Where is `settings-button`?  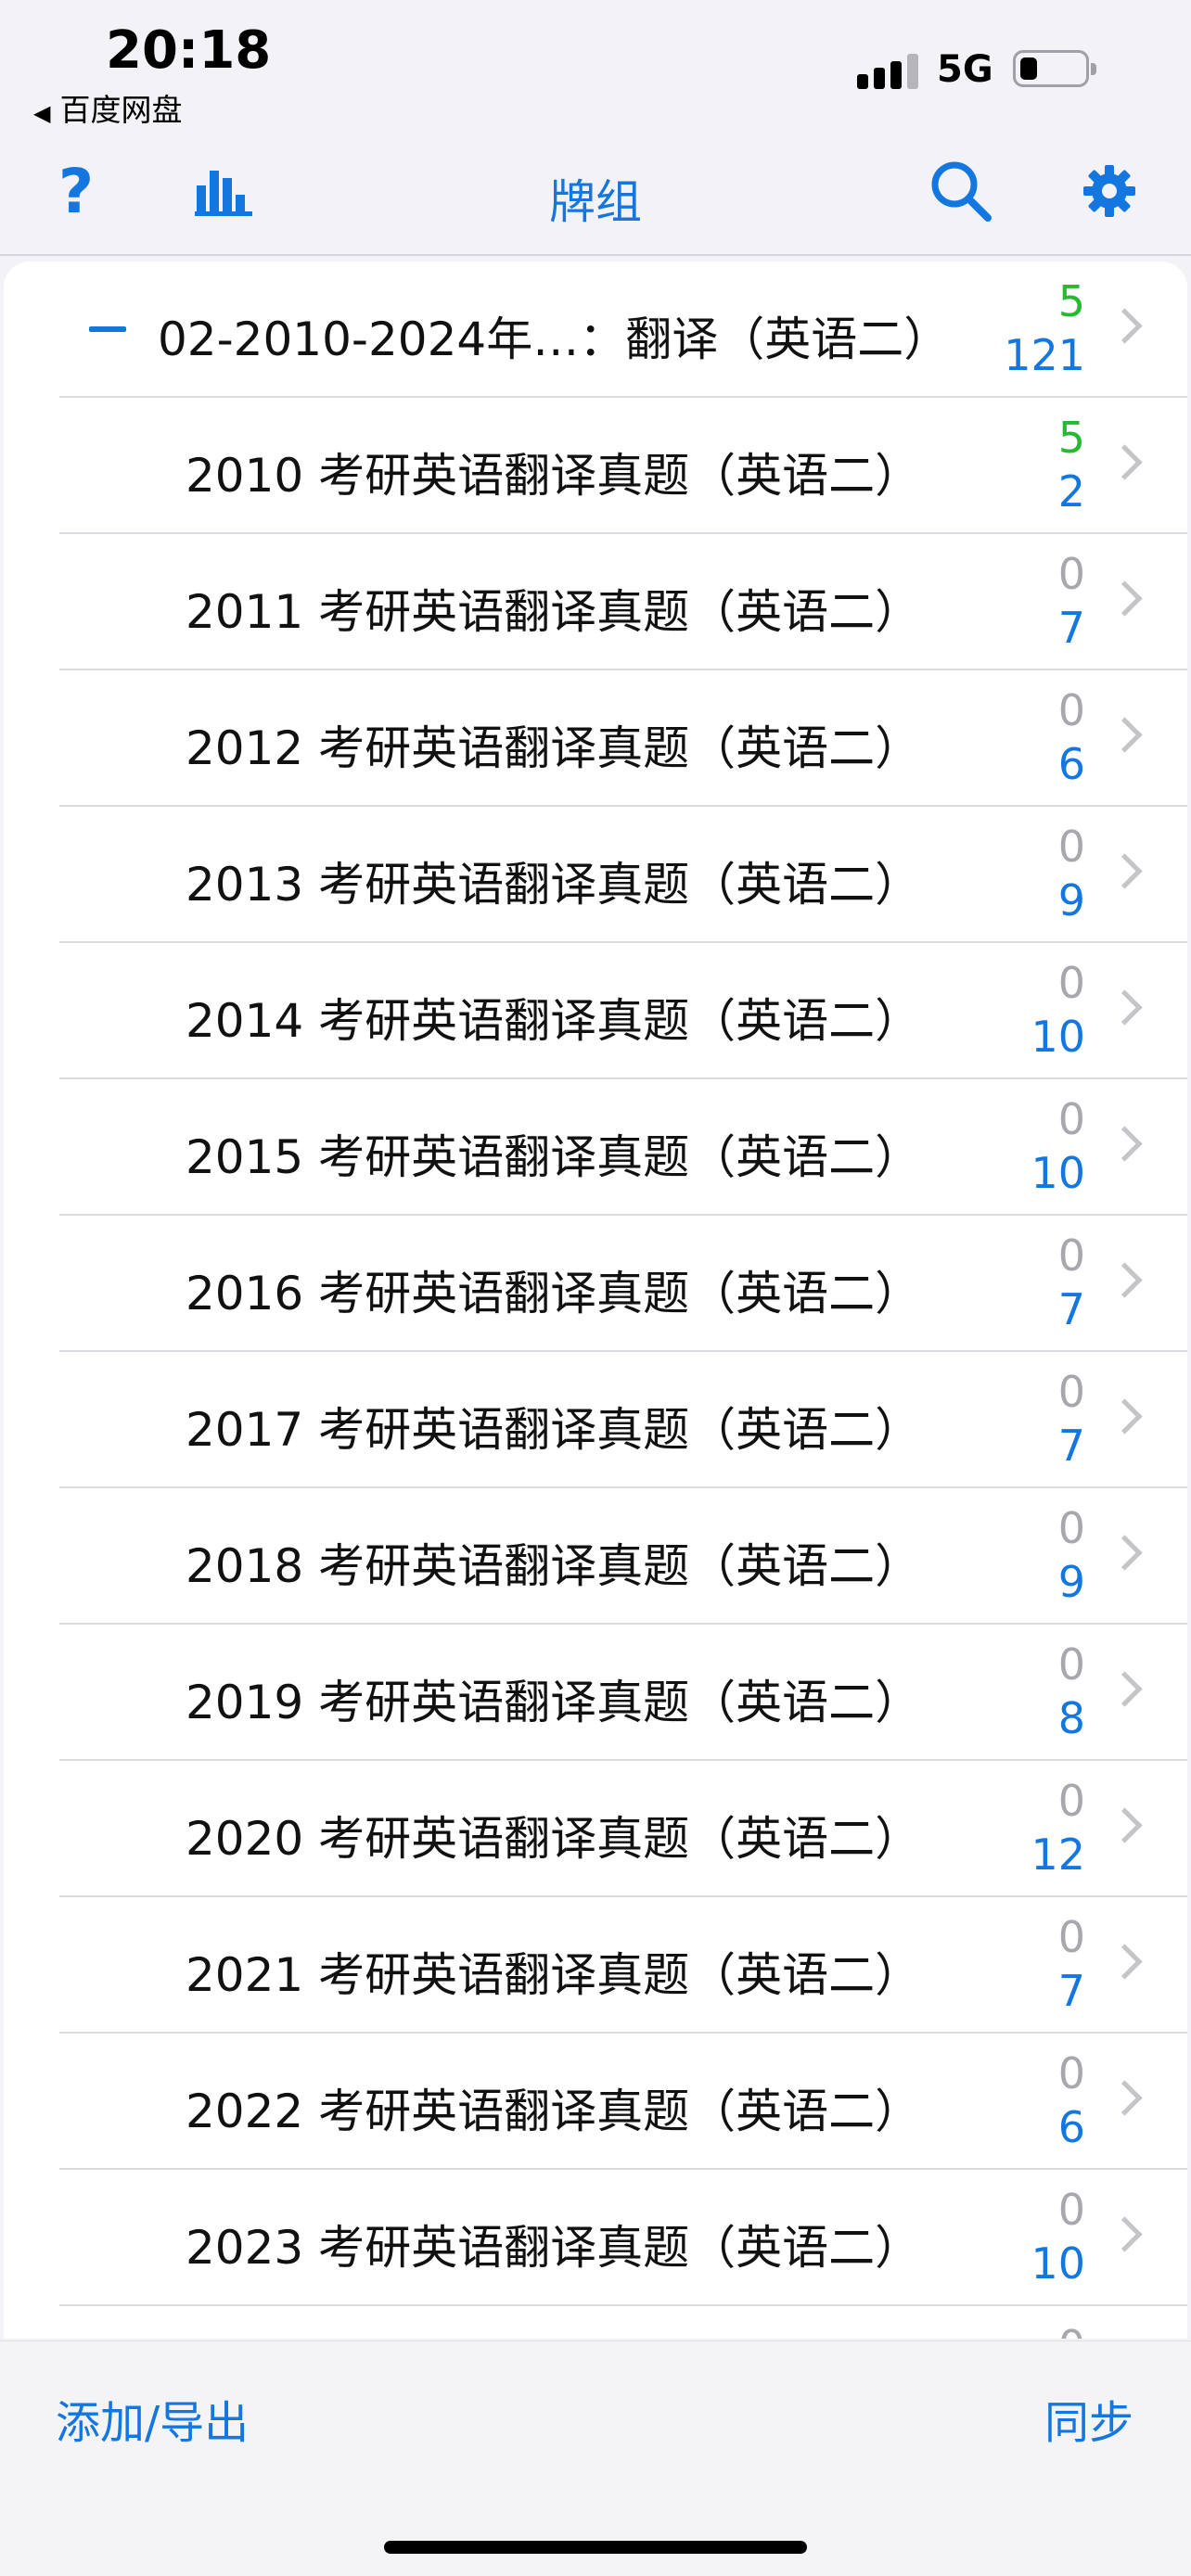
settings-button is located at coordinates (1110, 191).